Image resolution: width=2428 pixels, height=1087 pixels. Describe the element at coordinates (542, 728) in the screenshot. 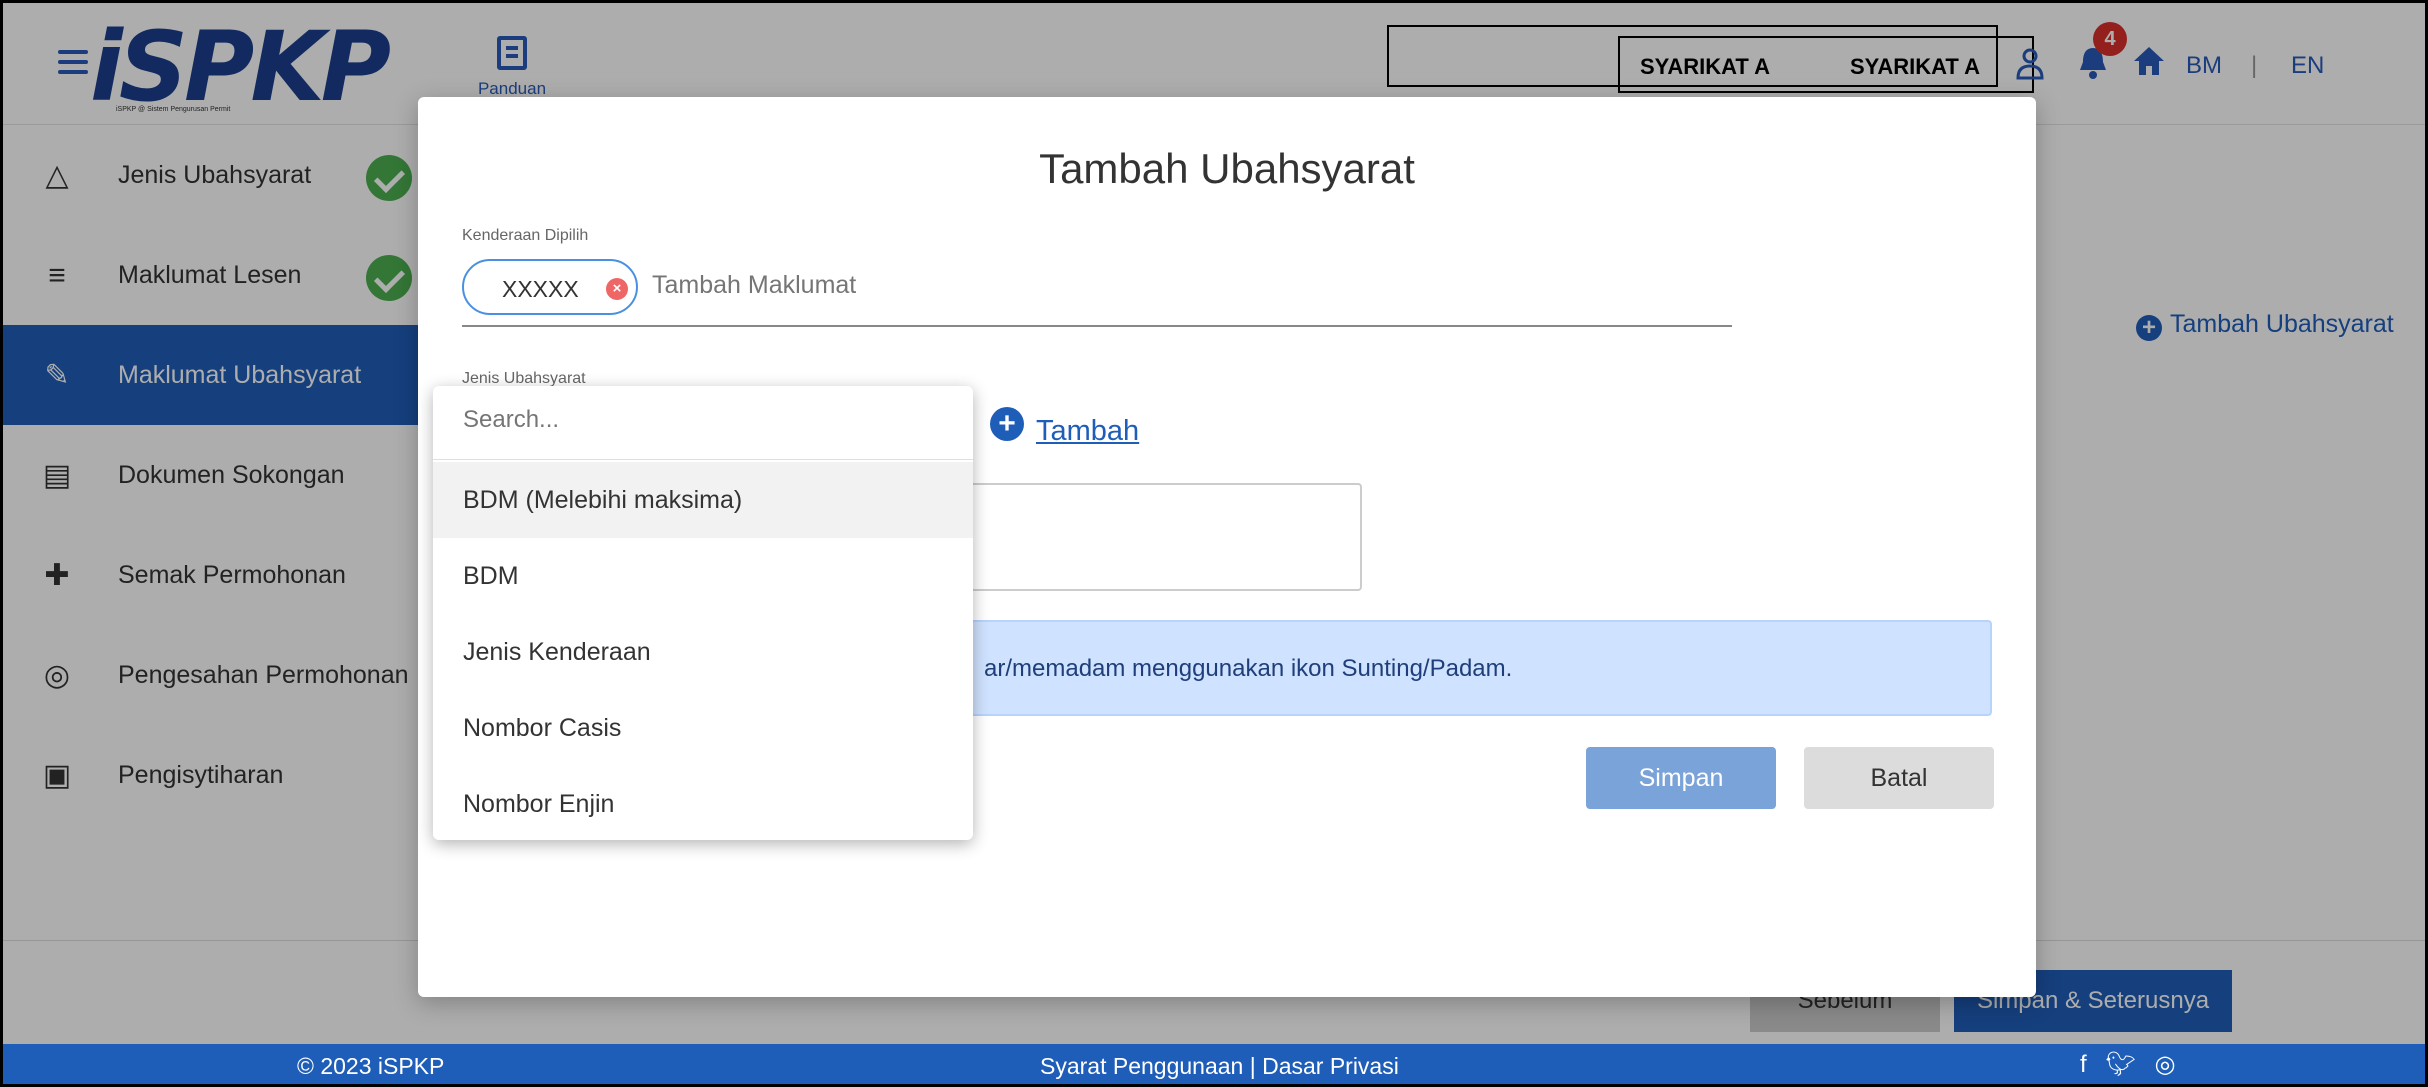

I see `option-label: Nombor Casis` at that location.